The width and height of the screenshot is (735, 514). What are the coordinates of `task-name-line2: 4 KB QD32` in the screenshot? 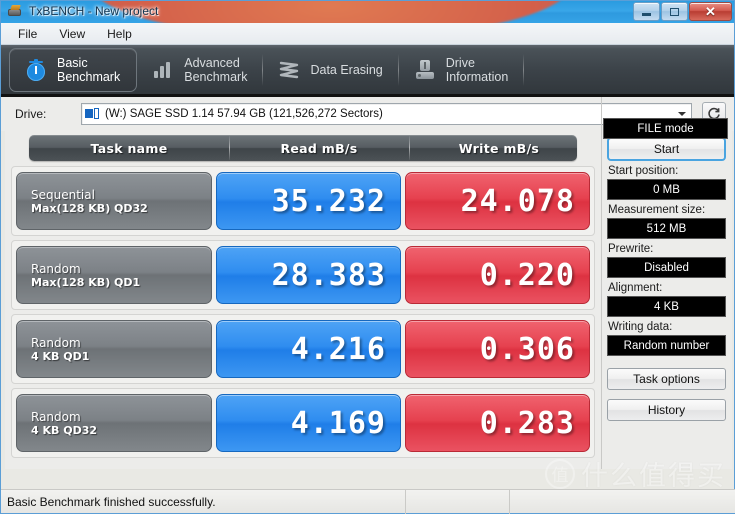 It's located at (64, 430).